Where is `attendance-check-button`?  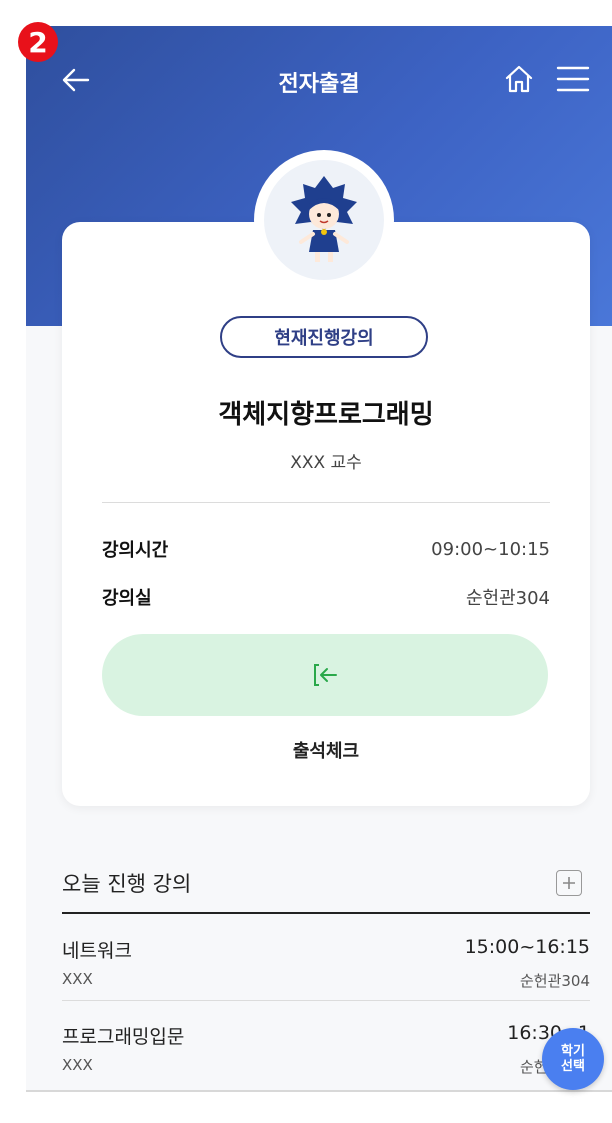 attendance-check-button is located at coordinates (325, 675).